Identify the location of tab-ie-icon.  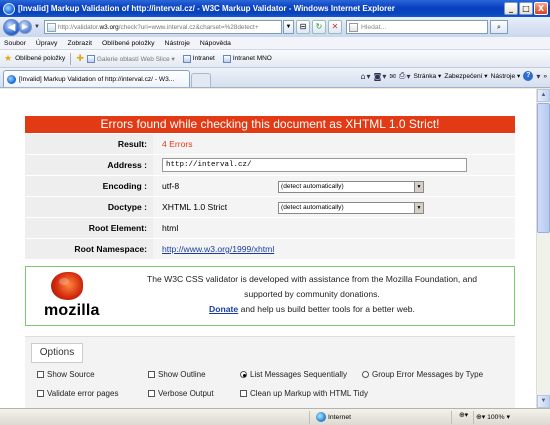
(11, 79).